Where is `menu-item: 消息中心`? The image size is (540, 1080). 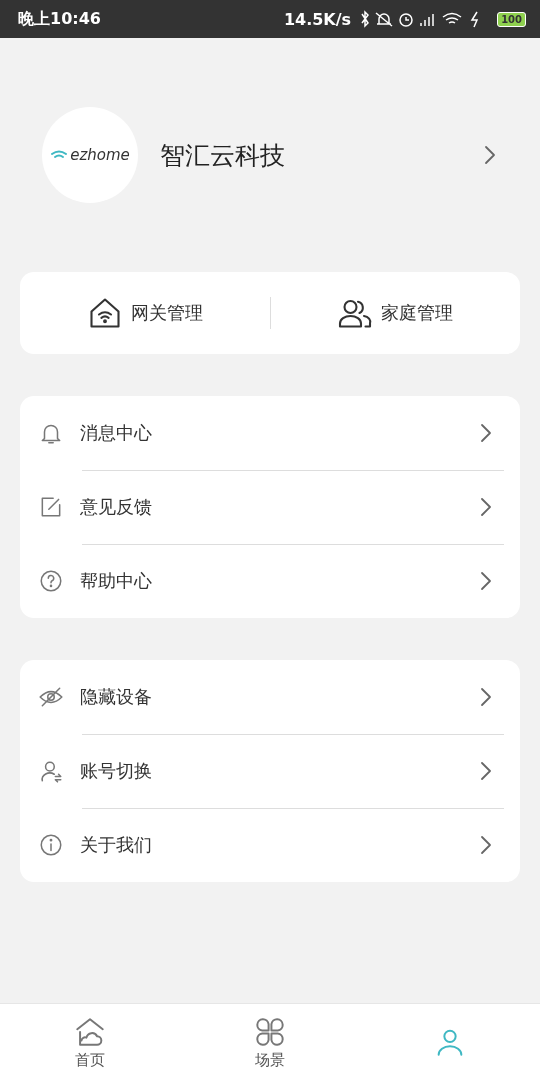 menu-item: 消息中心 is located at coordinates (272, 433).